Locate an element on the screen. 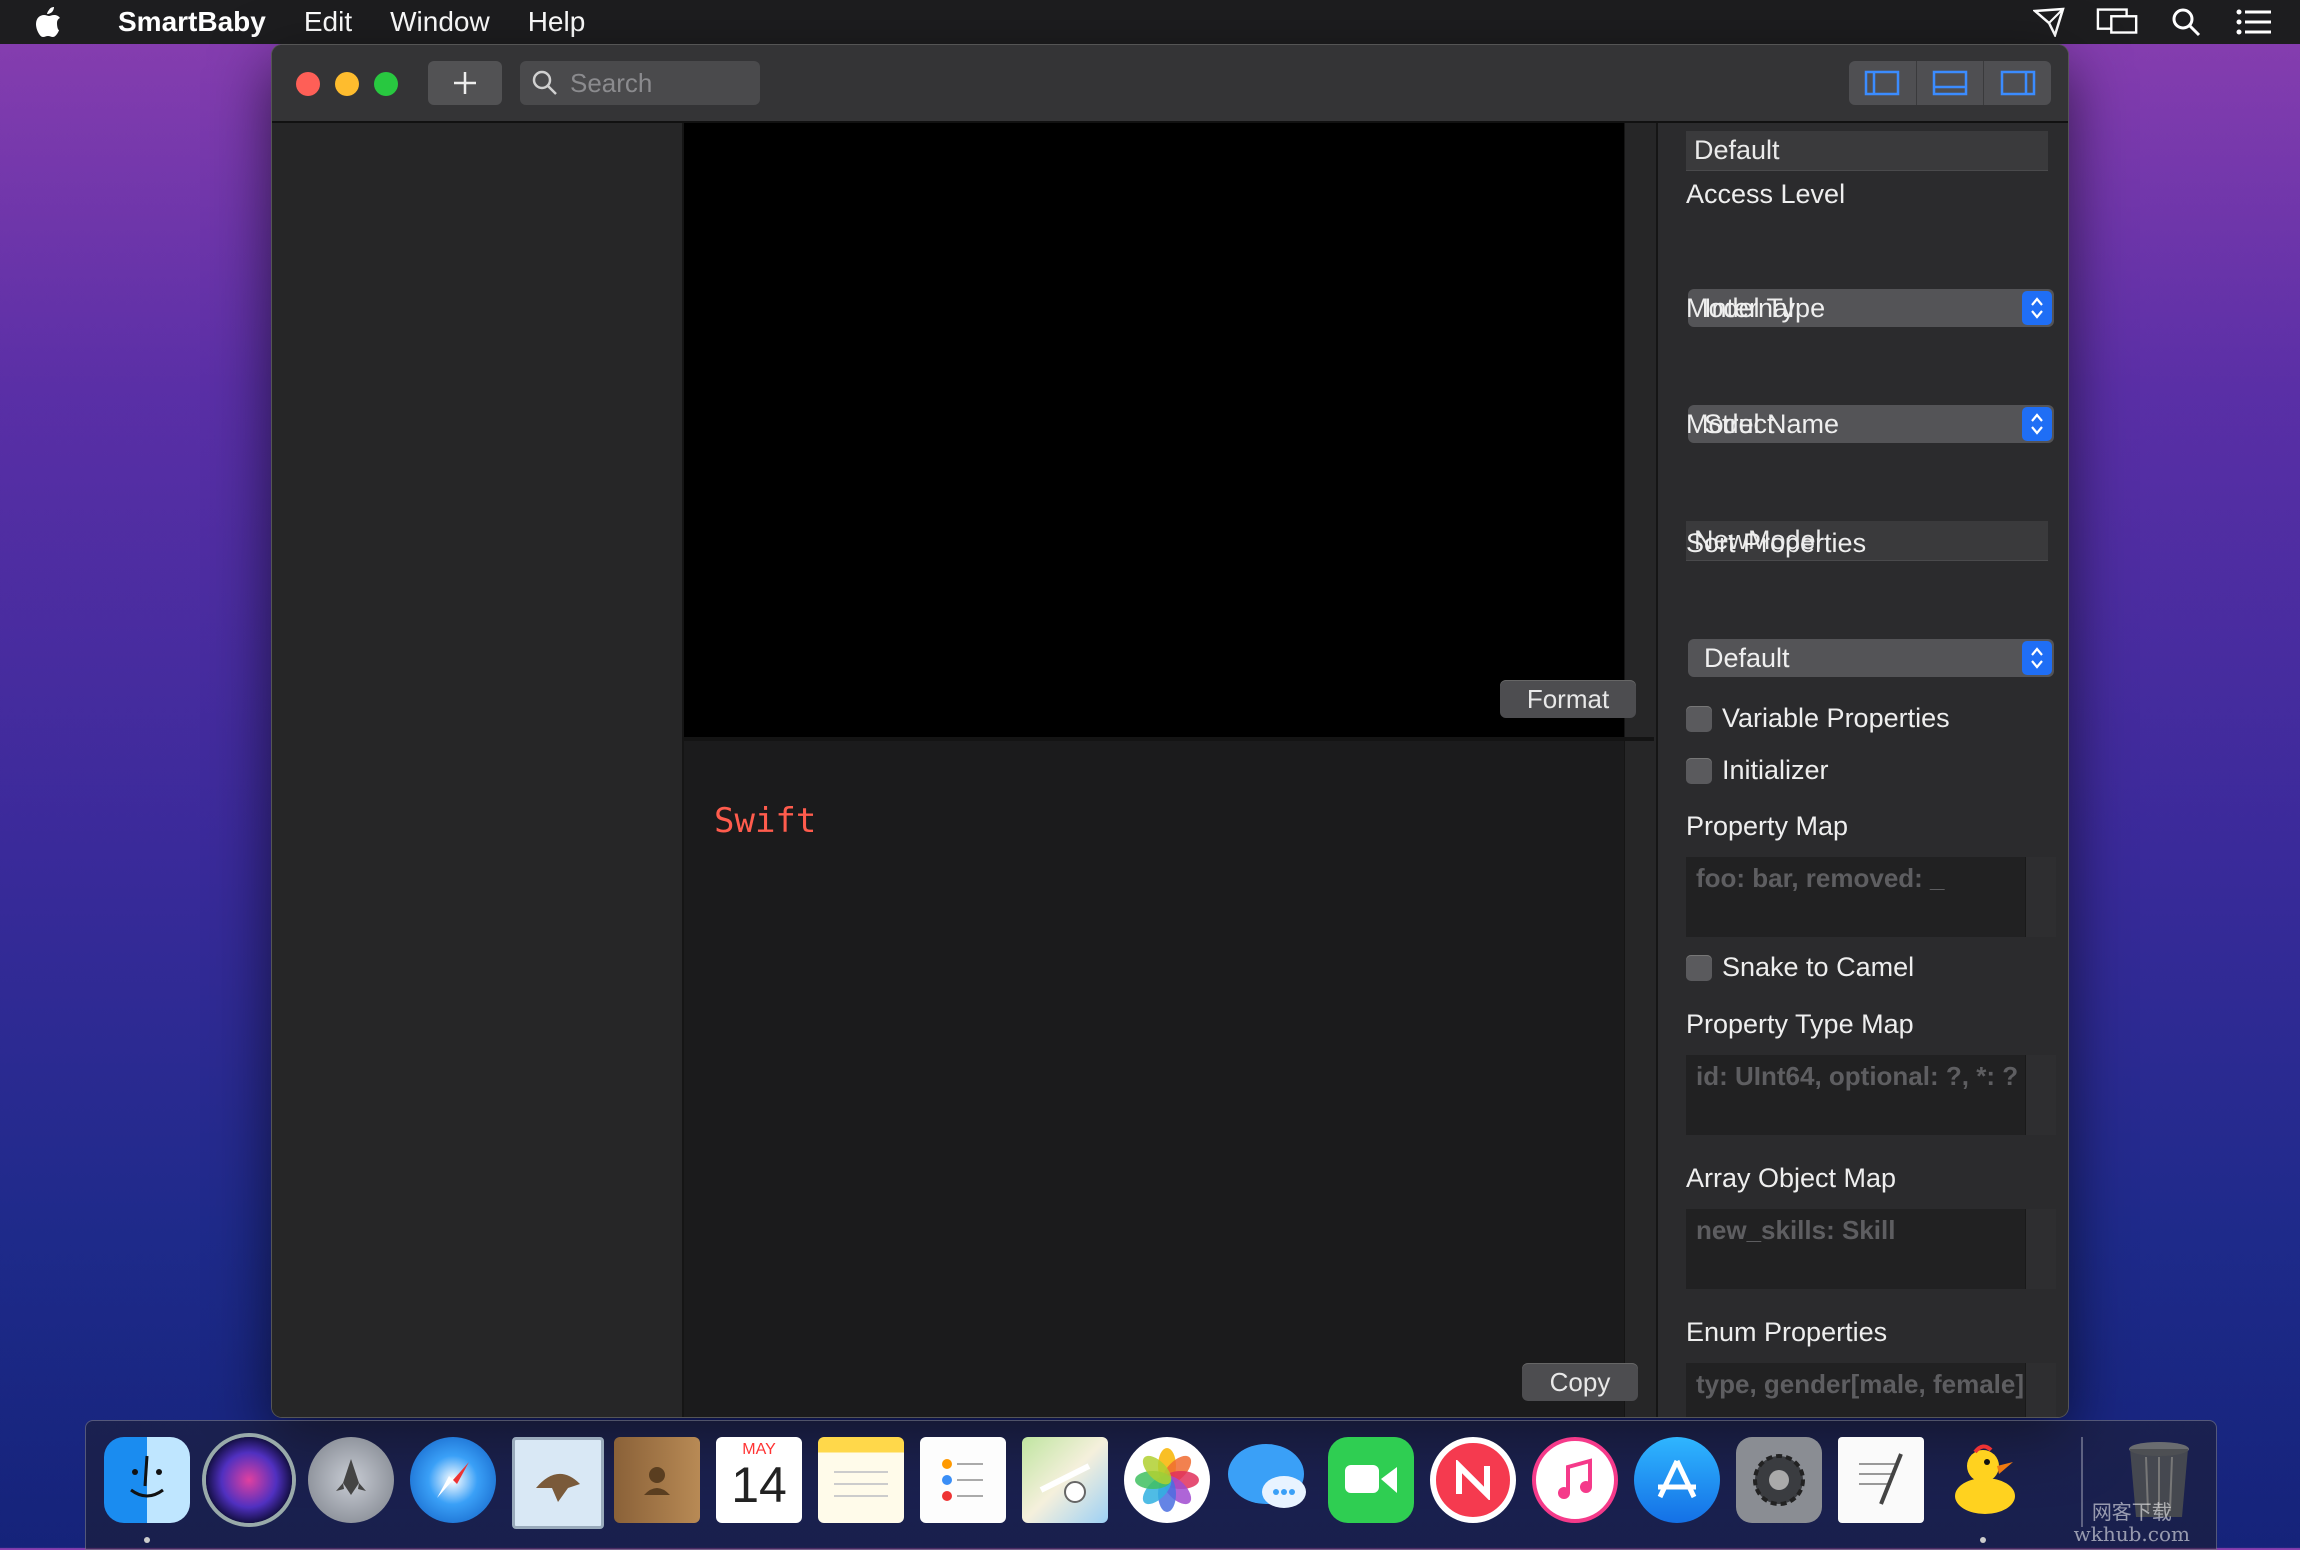 This screenshot has width=2300, height=1550. reminders-icon is located at coordinates (963, 1480).